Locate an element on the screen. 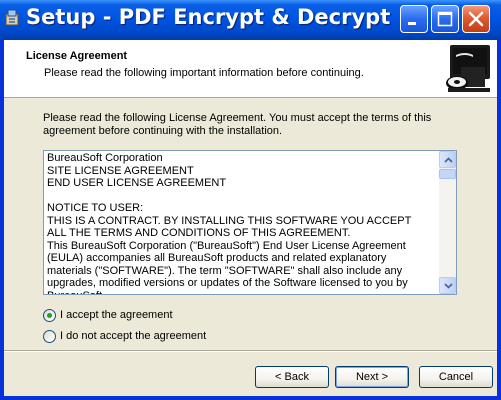 The image size is (501, 400). scroll-down-button is located at coordinates (447, 285).